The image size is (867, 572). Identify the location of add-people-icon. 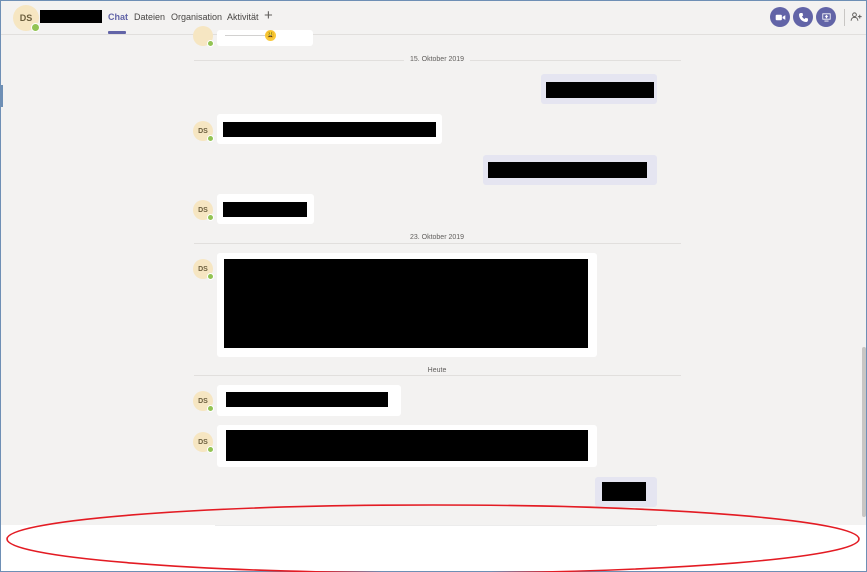
(856, 16).